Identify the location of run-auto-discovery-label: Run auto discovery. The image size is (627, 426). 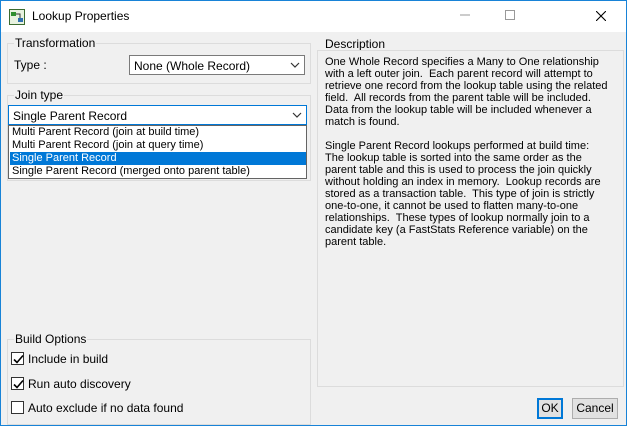
(79, 384).